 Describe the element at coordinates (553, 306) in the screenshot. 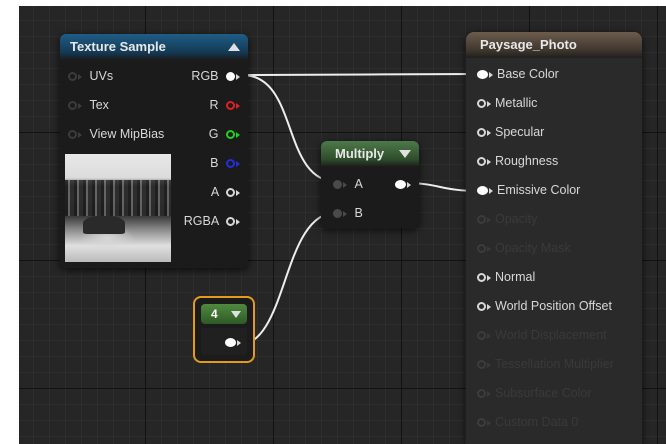

I see `pin-label: World Position Offset` at that location.